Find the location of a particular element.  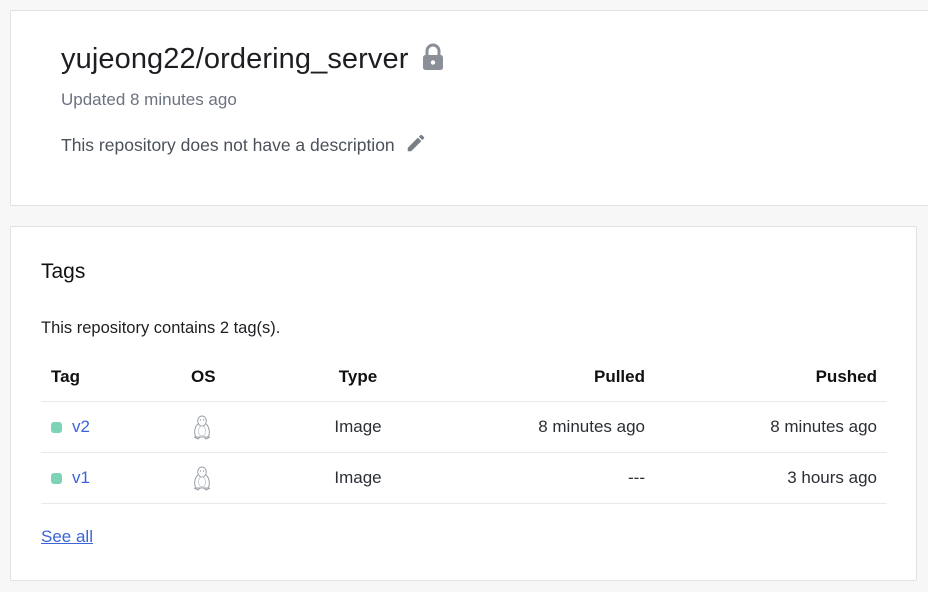

tags-count-text: This repository contains 2 tag(s). is located at coordinates (161, 328).